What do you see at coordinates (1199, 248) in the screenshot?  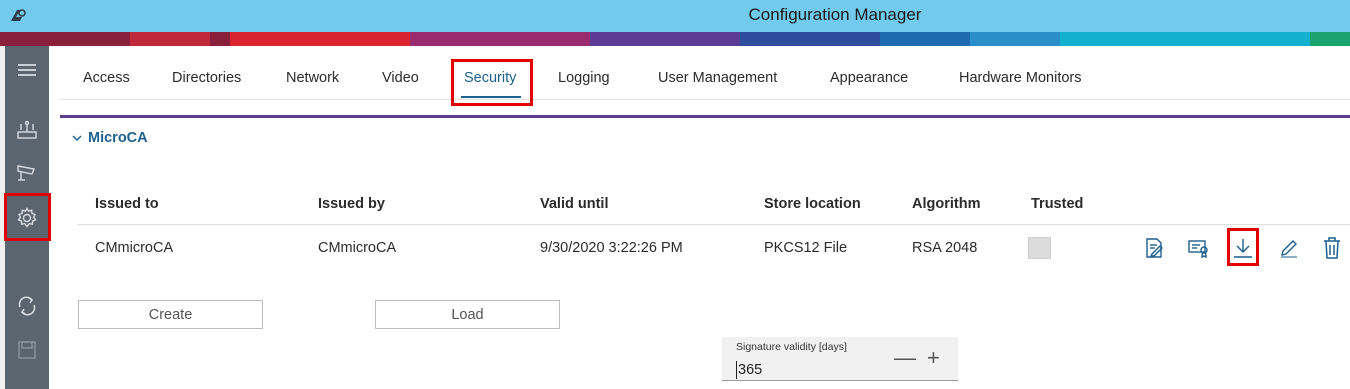 I see `certificate-icon` at bounding box center [1199, 248].